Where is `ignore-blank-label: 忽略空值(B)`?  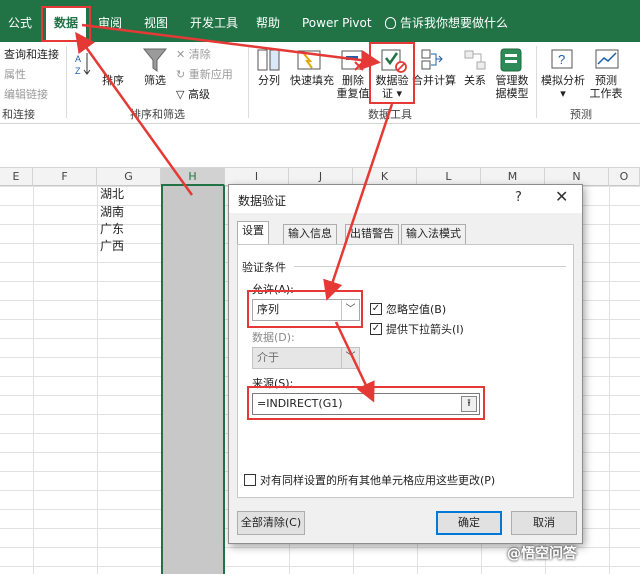
ignore-blank-label: 忽略空值(B) is located at coordinates (416, 309).